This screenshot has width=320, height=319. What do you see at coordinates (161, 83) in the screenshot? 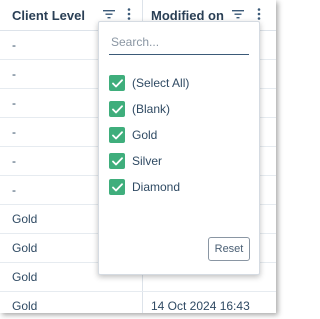
I see `filter-option-label: (Select All)` at bounding box center [161, 83].